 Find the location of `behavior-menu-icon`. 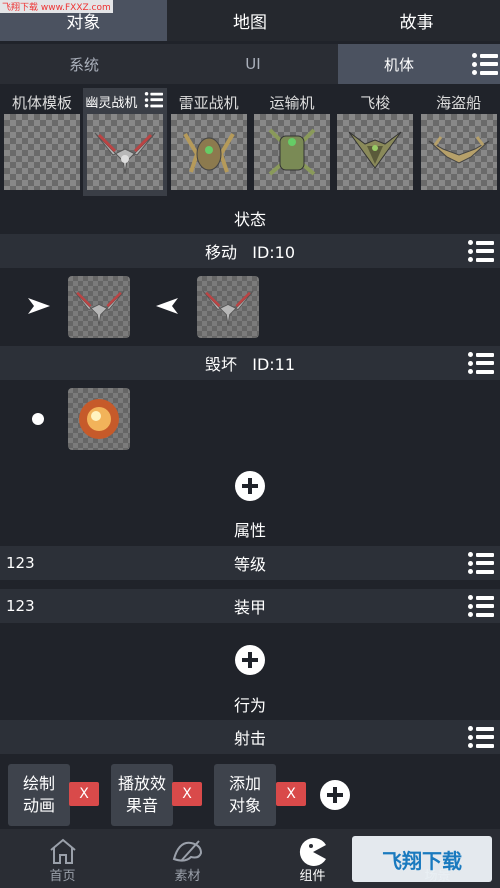

behavior-menu-icon is located at coordinates (481, 737).